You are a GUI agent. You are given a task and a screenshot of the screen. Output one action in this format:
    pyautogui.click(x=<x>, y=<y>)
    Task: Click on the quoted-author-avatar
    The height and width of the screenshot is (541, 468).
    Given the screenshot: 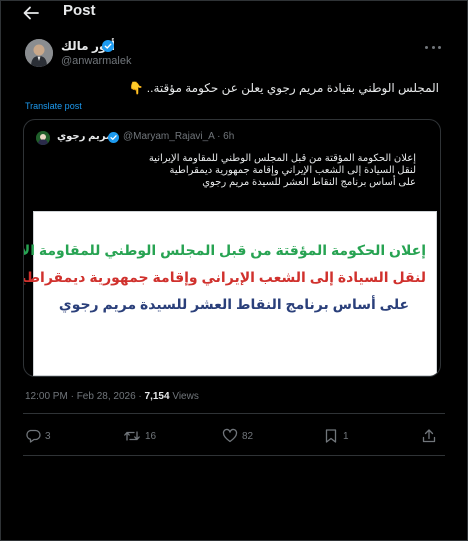 What is the action you would take?
    pyautogui.click(x=43, y=138)
    